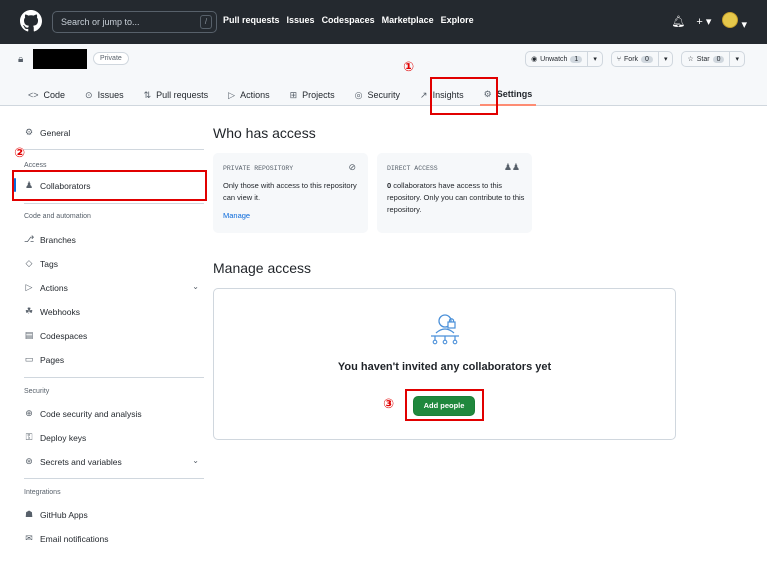 Image resolution: width=767 pixels, height=565 pixels. I want to click on tab-code: <> Code, so click(46, 95).